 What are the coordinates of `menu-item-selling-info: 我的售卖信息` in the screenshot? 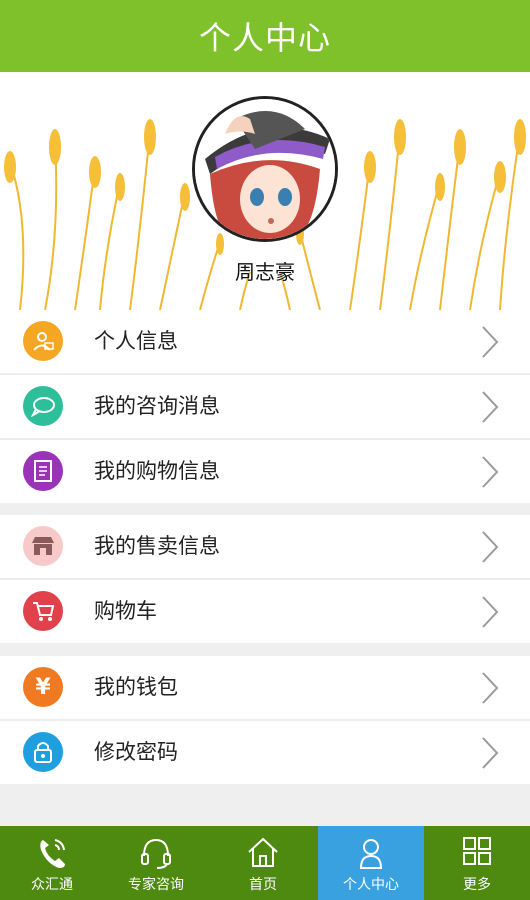 It's located at (265, 547).